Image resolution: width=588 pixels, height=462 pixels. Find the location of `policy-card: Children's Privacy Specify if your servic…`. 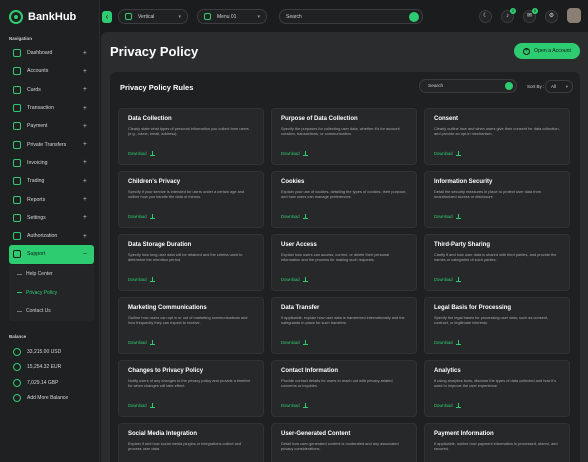

policy-card: Children's Privacy Specify if your servic… is located at coordinates (191, 199).